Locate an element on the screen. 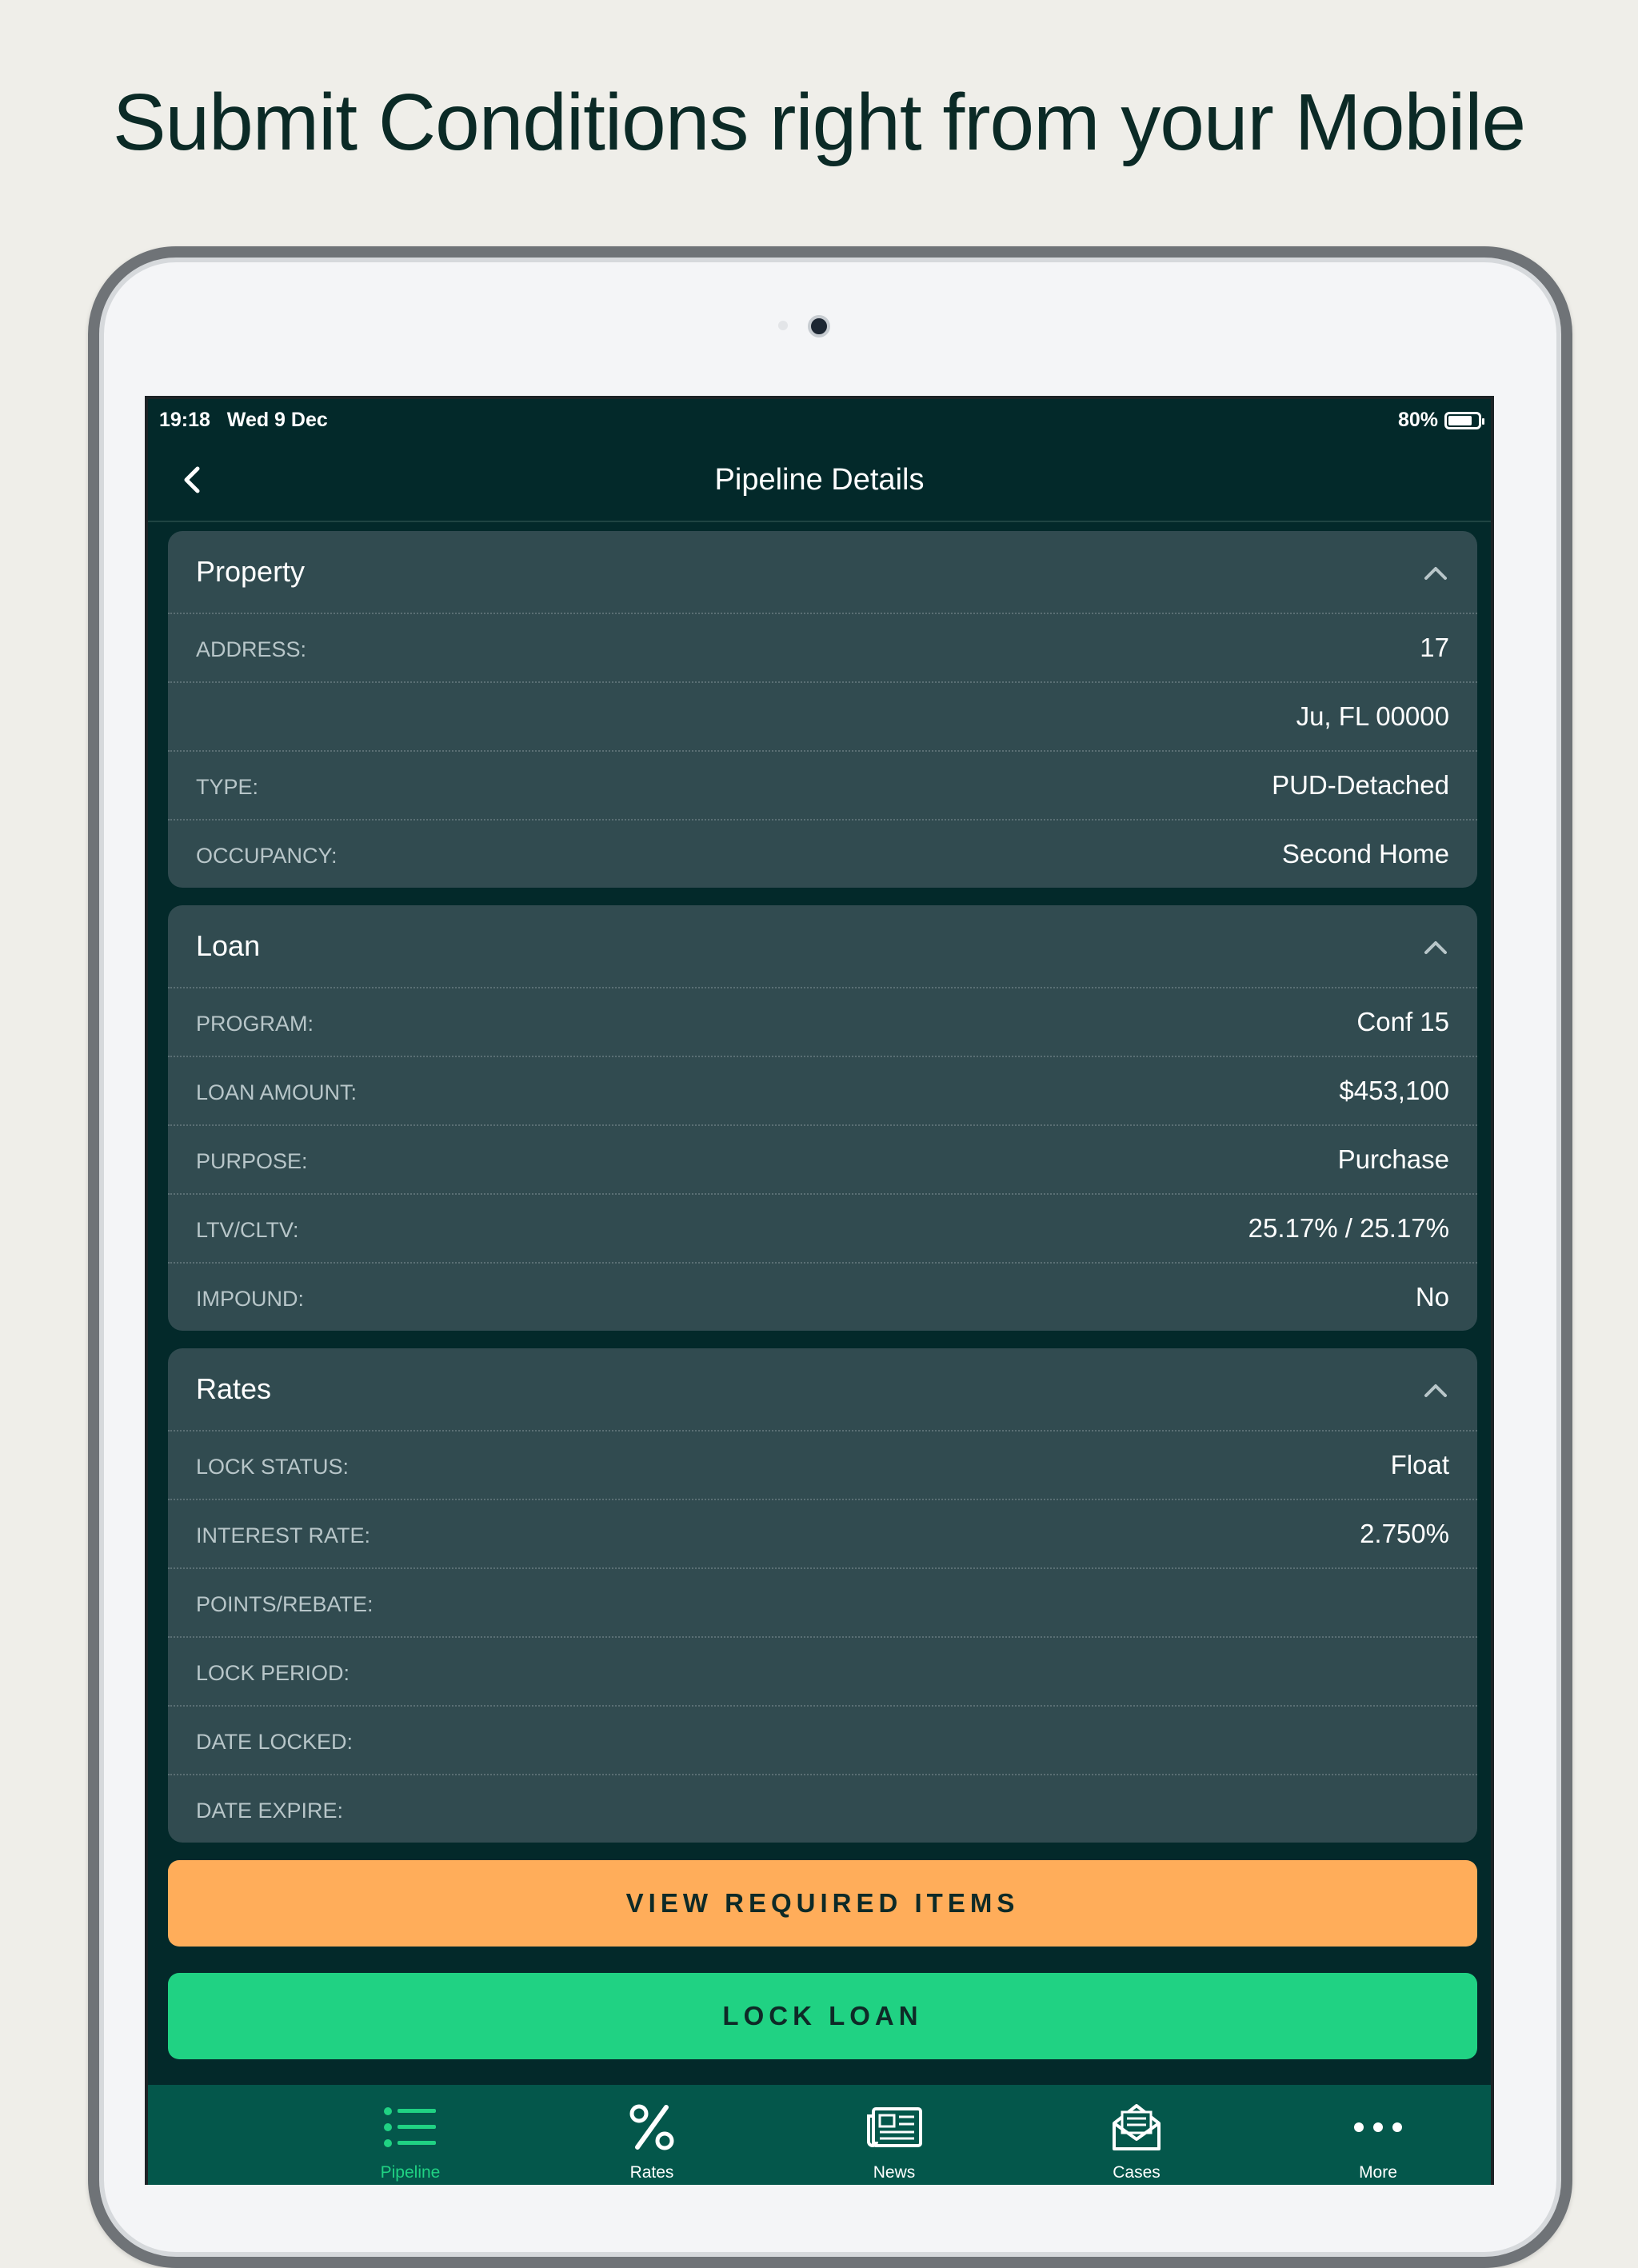  status-battery-group: 80% is located at coordinates (1440, 421).